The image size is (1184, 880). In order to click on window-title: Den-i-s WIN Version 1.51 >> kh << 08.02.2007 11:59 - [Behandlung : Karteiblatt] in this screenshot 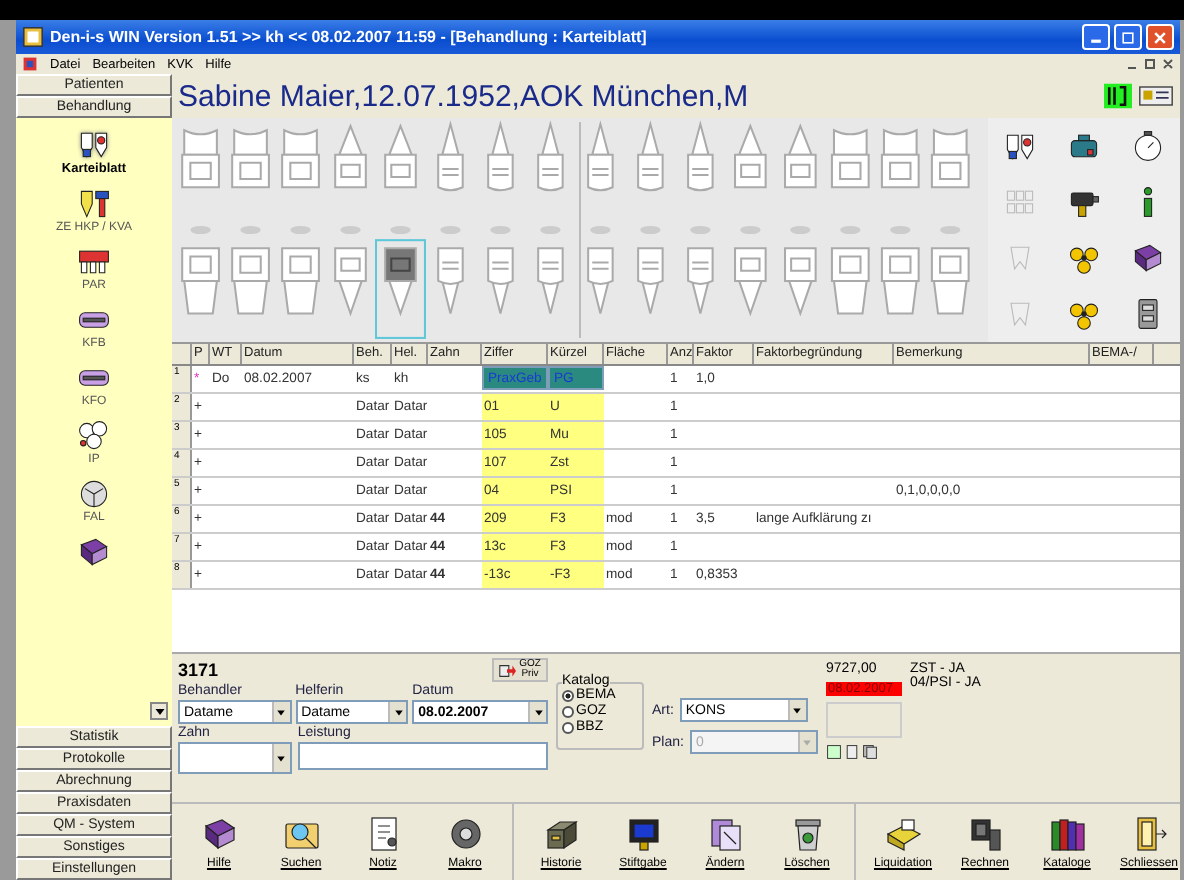, I will do `click(349, 37)`.